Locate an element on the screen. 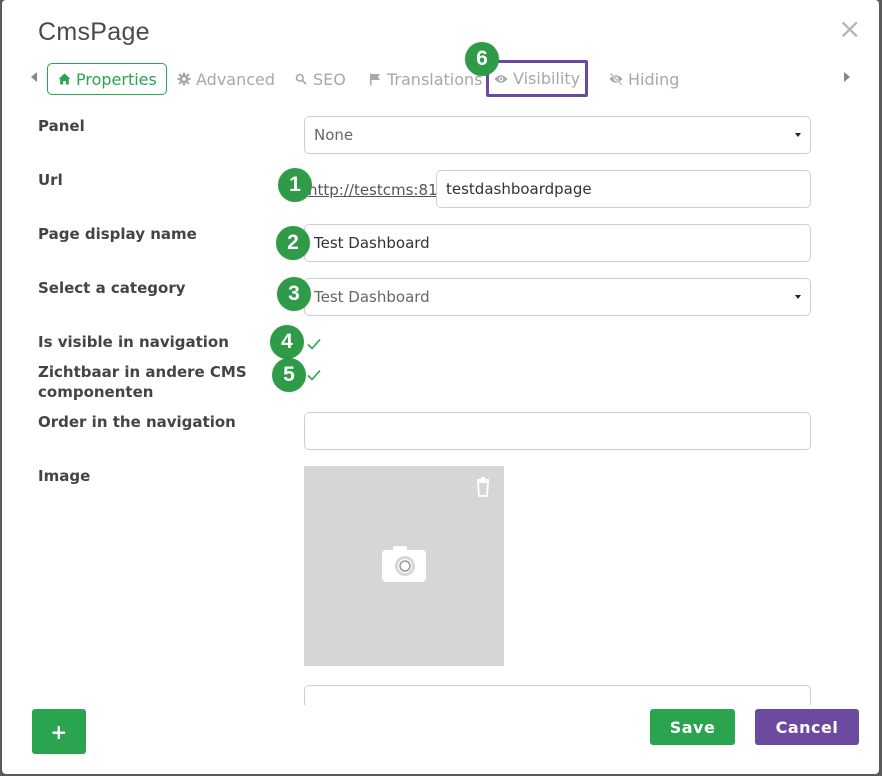  tab-translations: Translations is located at coordinates (425, 79).